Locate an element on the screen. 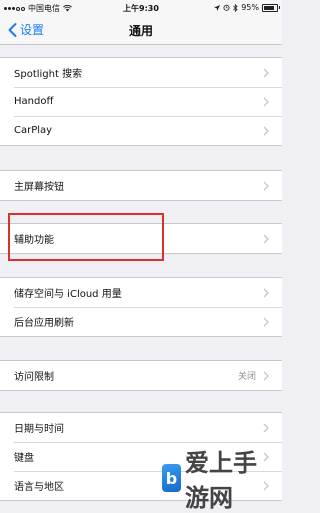  row-label: CarPlay is located at coordinates (33, 130).